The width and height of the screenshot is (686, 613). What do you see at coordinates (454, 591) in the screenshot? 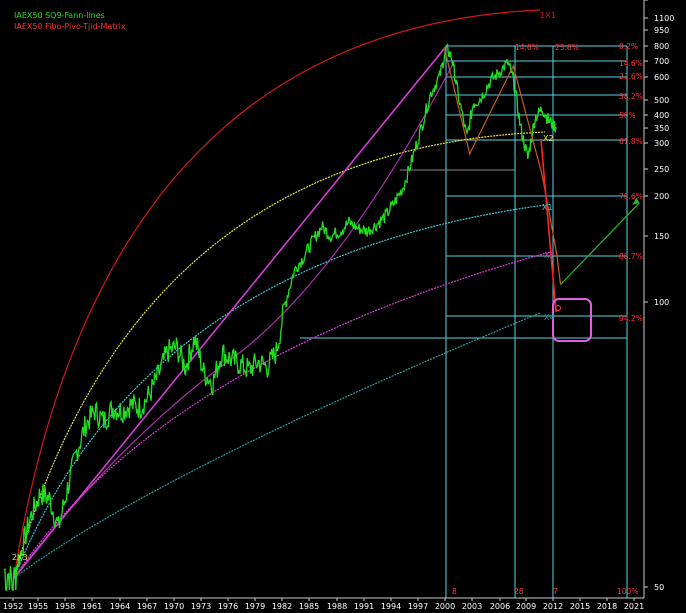
I see `bottom-cycle-label: 8` at bounding box center [454, 591].